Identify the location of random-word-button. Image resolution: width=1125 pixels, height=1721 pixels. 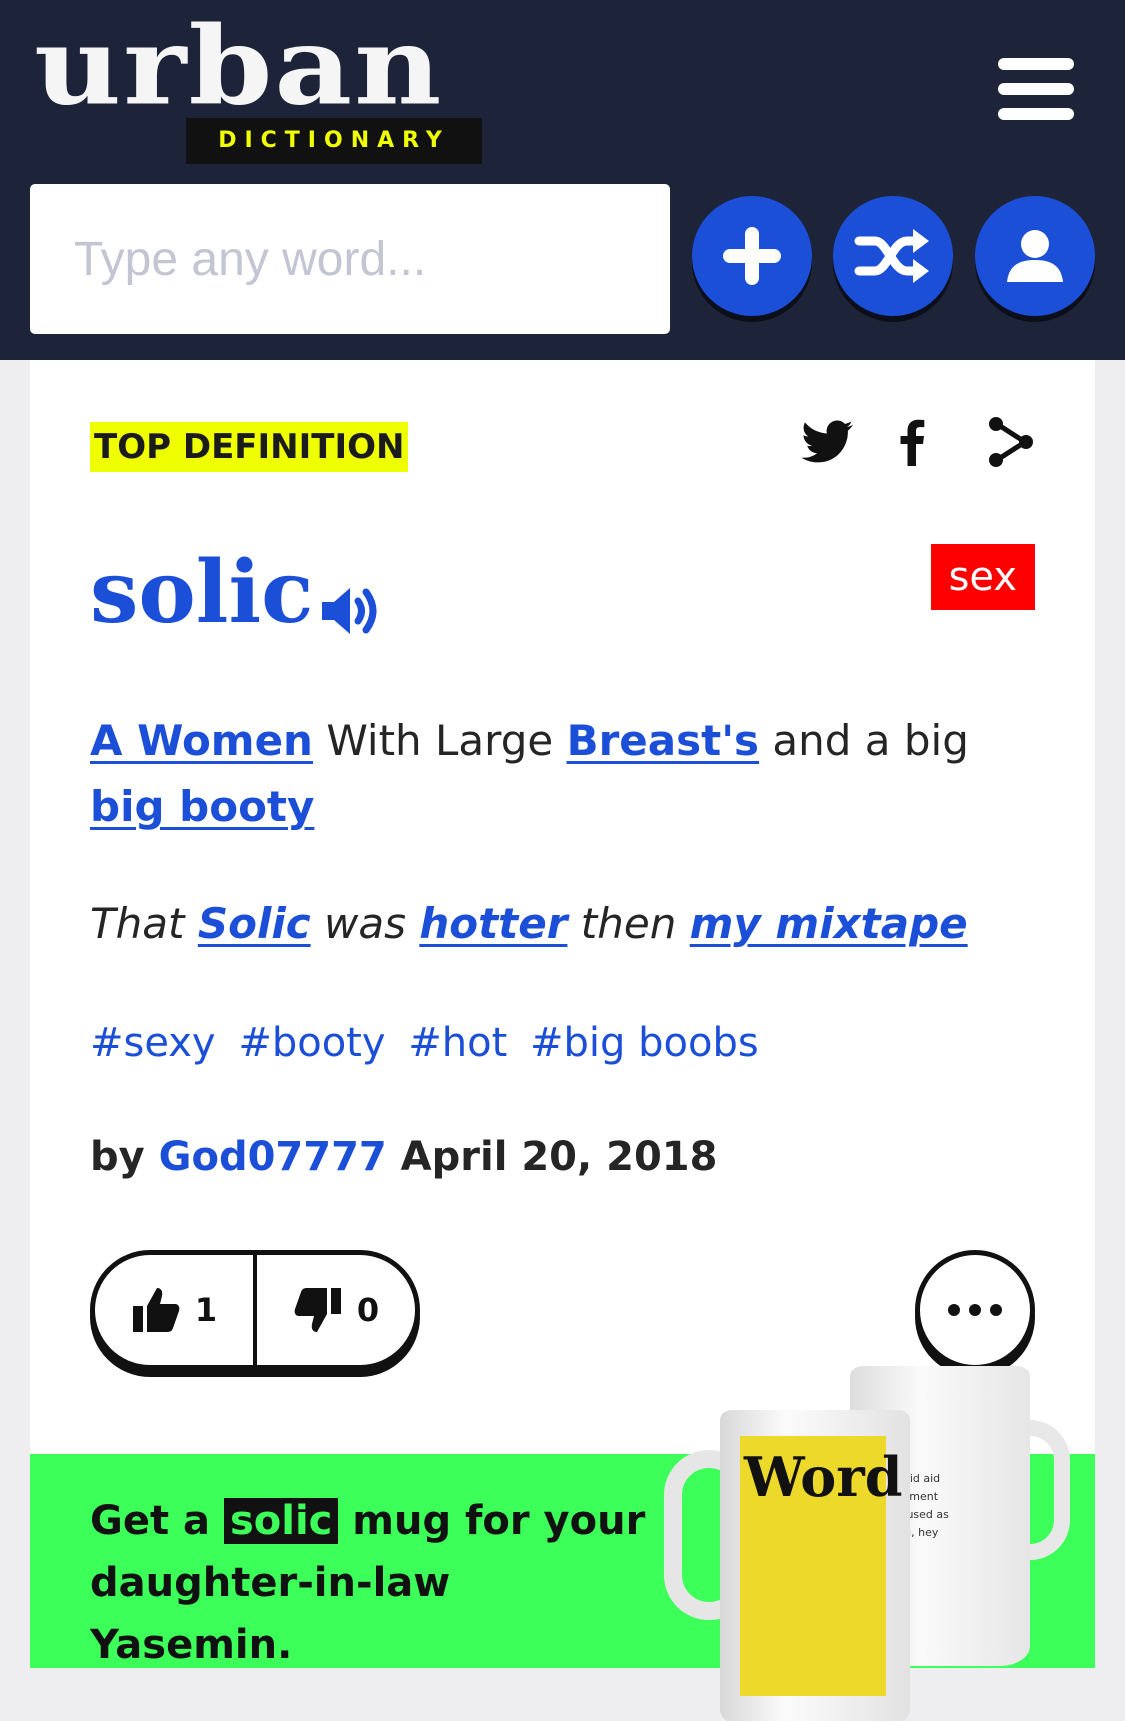
(893, 256).